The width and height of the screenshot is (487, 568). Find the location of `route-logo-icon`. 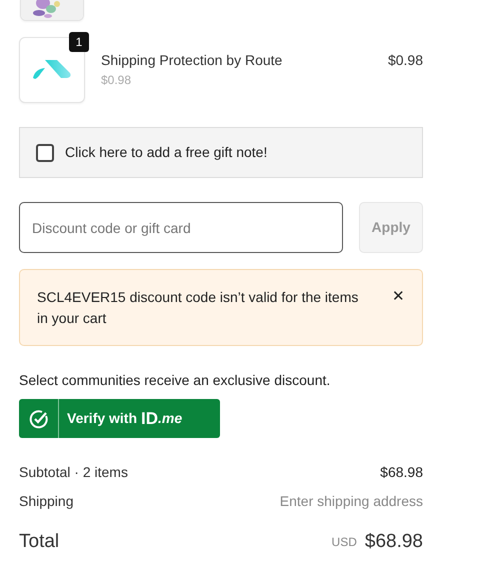

route-logo-icon is located at coordinates (52, 70).